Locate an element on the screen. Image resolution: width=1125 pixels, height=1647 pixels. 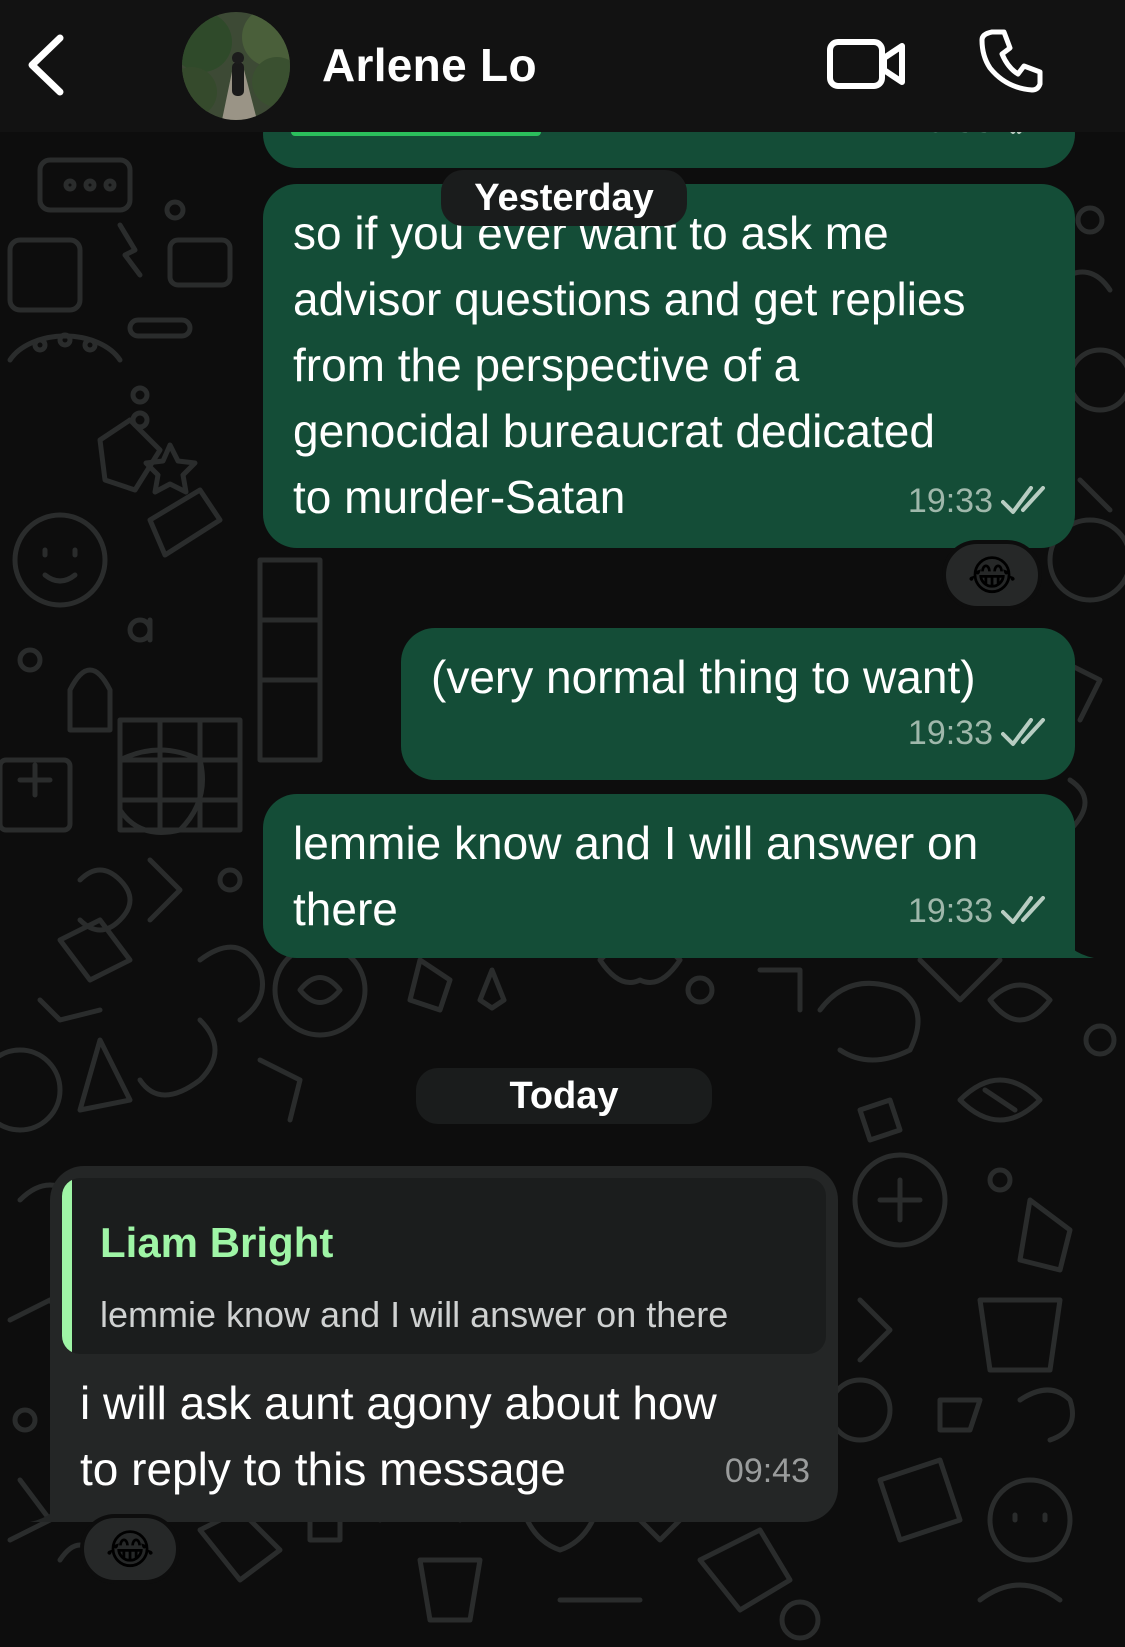
back-button is located at coordinates (47, 65).